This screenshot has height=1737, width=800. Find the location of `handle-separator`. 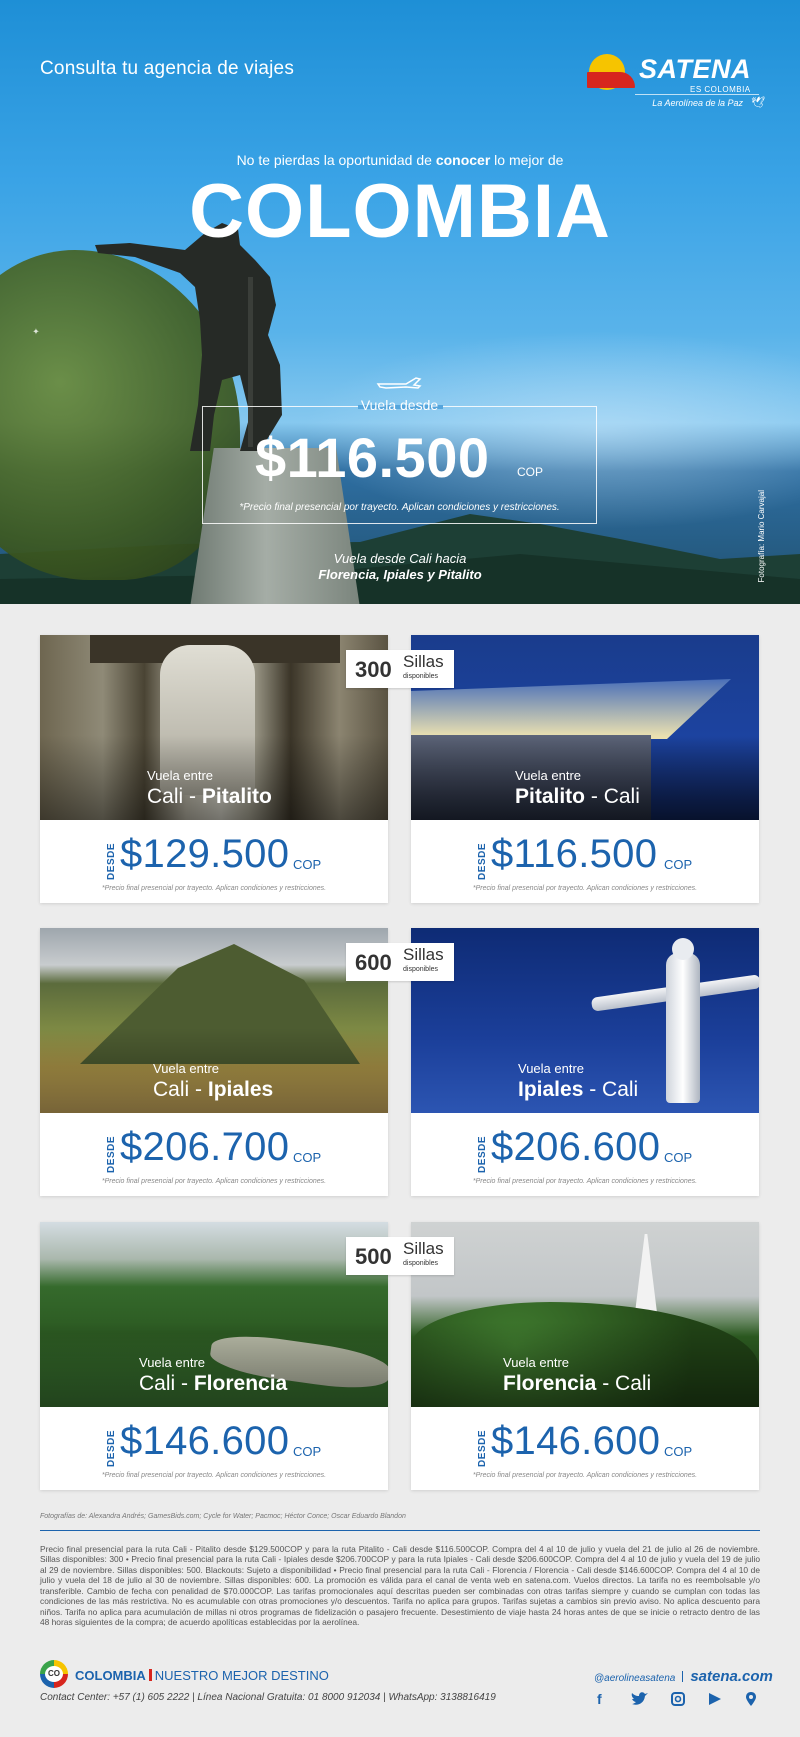

handle-separator is located at coordinates (683, 1676).